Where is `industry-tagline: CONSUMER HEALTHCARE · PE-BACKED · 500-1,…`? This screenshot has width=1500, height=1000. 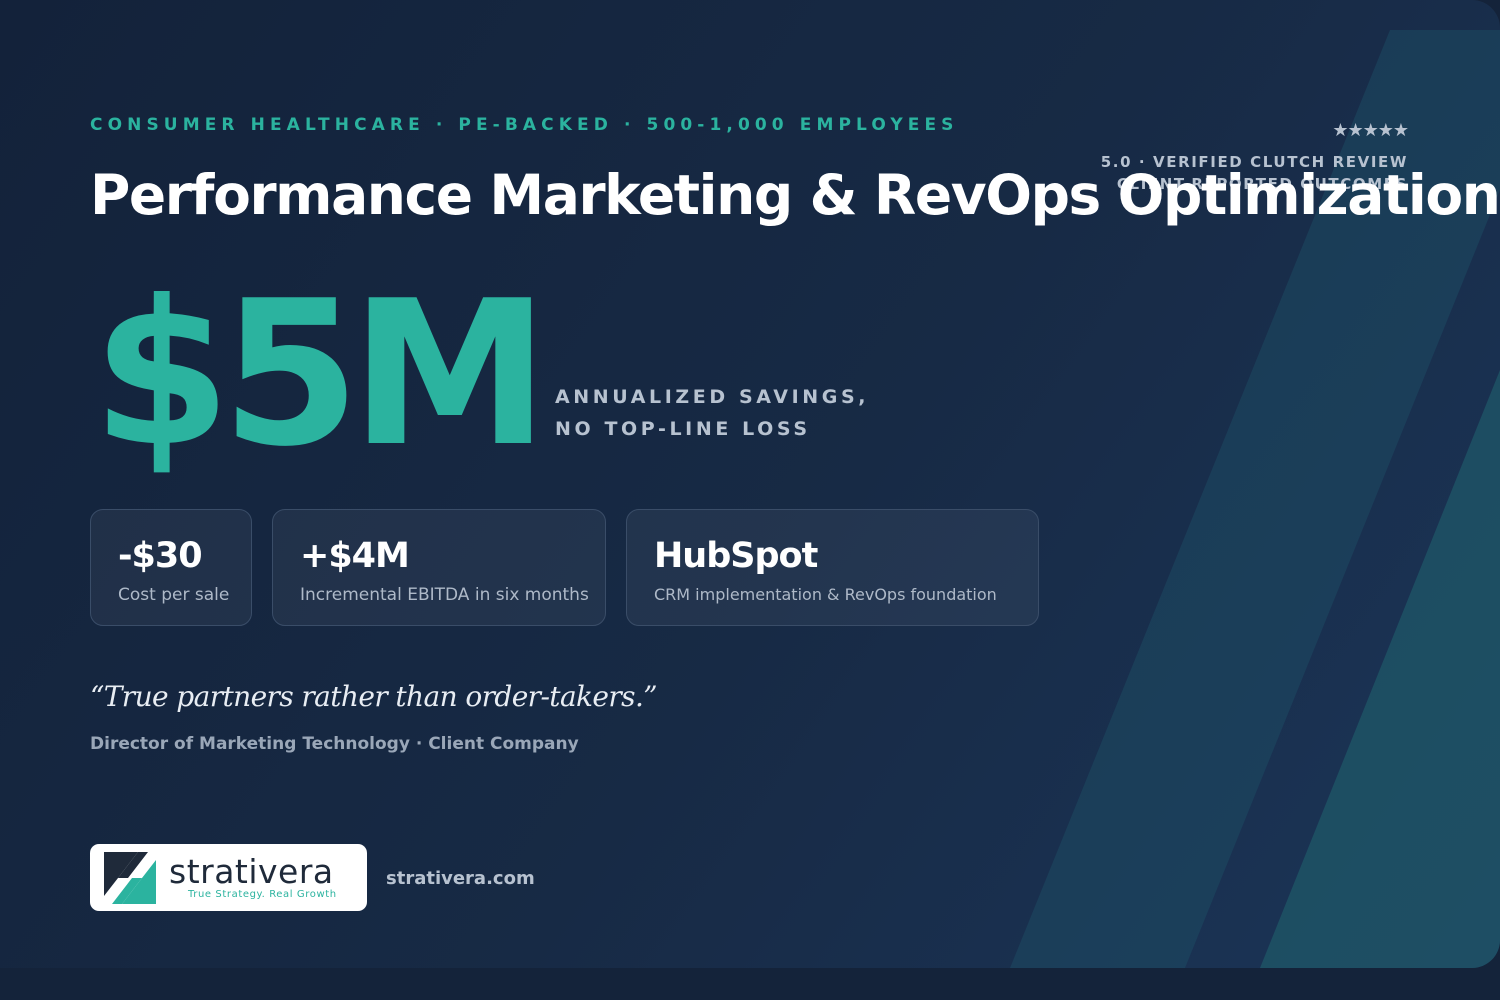
industry-tagline: CONSUMER HEALTHCARE · PE-BACKED · 500-1,… is located at coordinates (524, 125).